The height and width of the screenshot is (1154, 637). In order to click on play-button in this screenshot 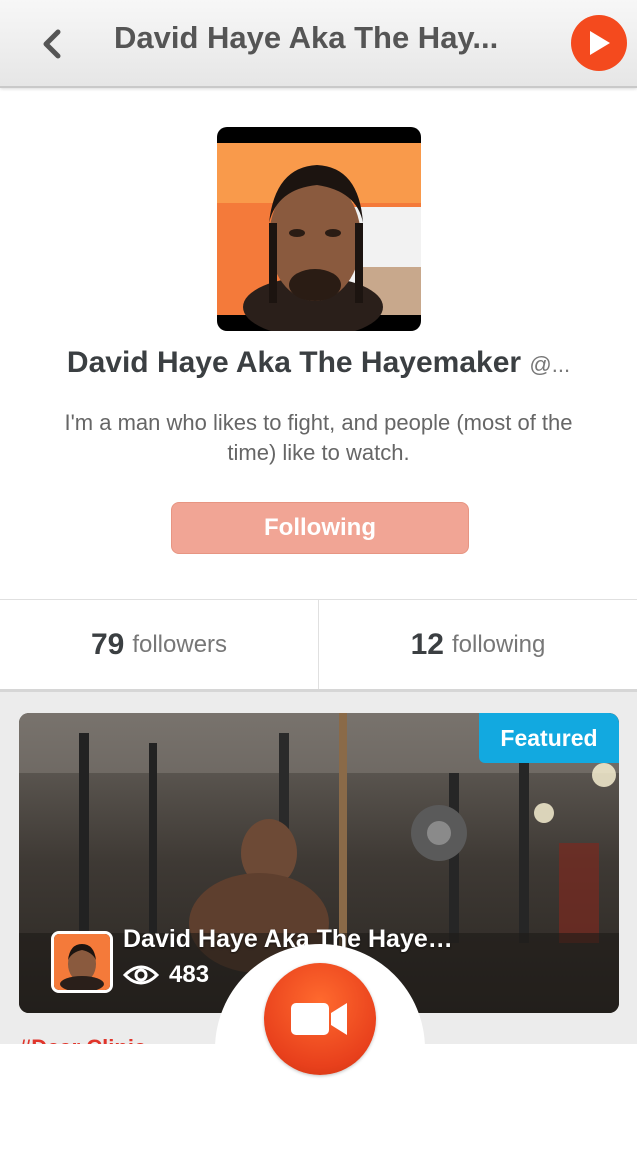, I will do `click(599, 43)`.